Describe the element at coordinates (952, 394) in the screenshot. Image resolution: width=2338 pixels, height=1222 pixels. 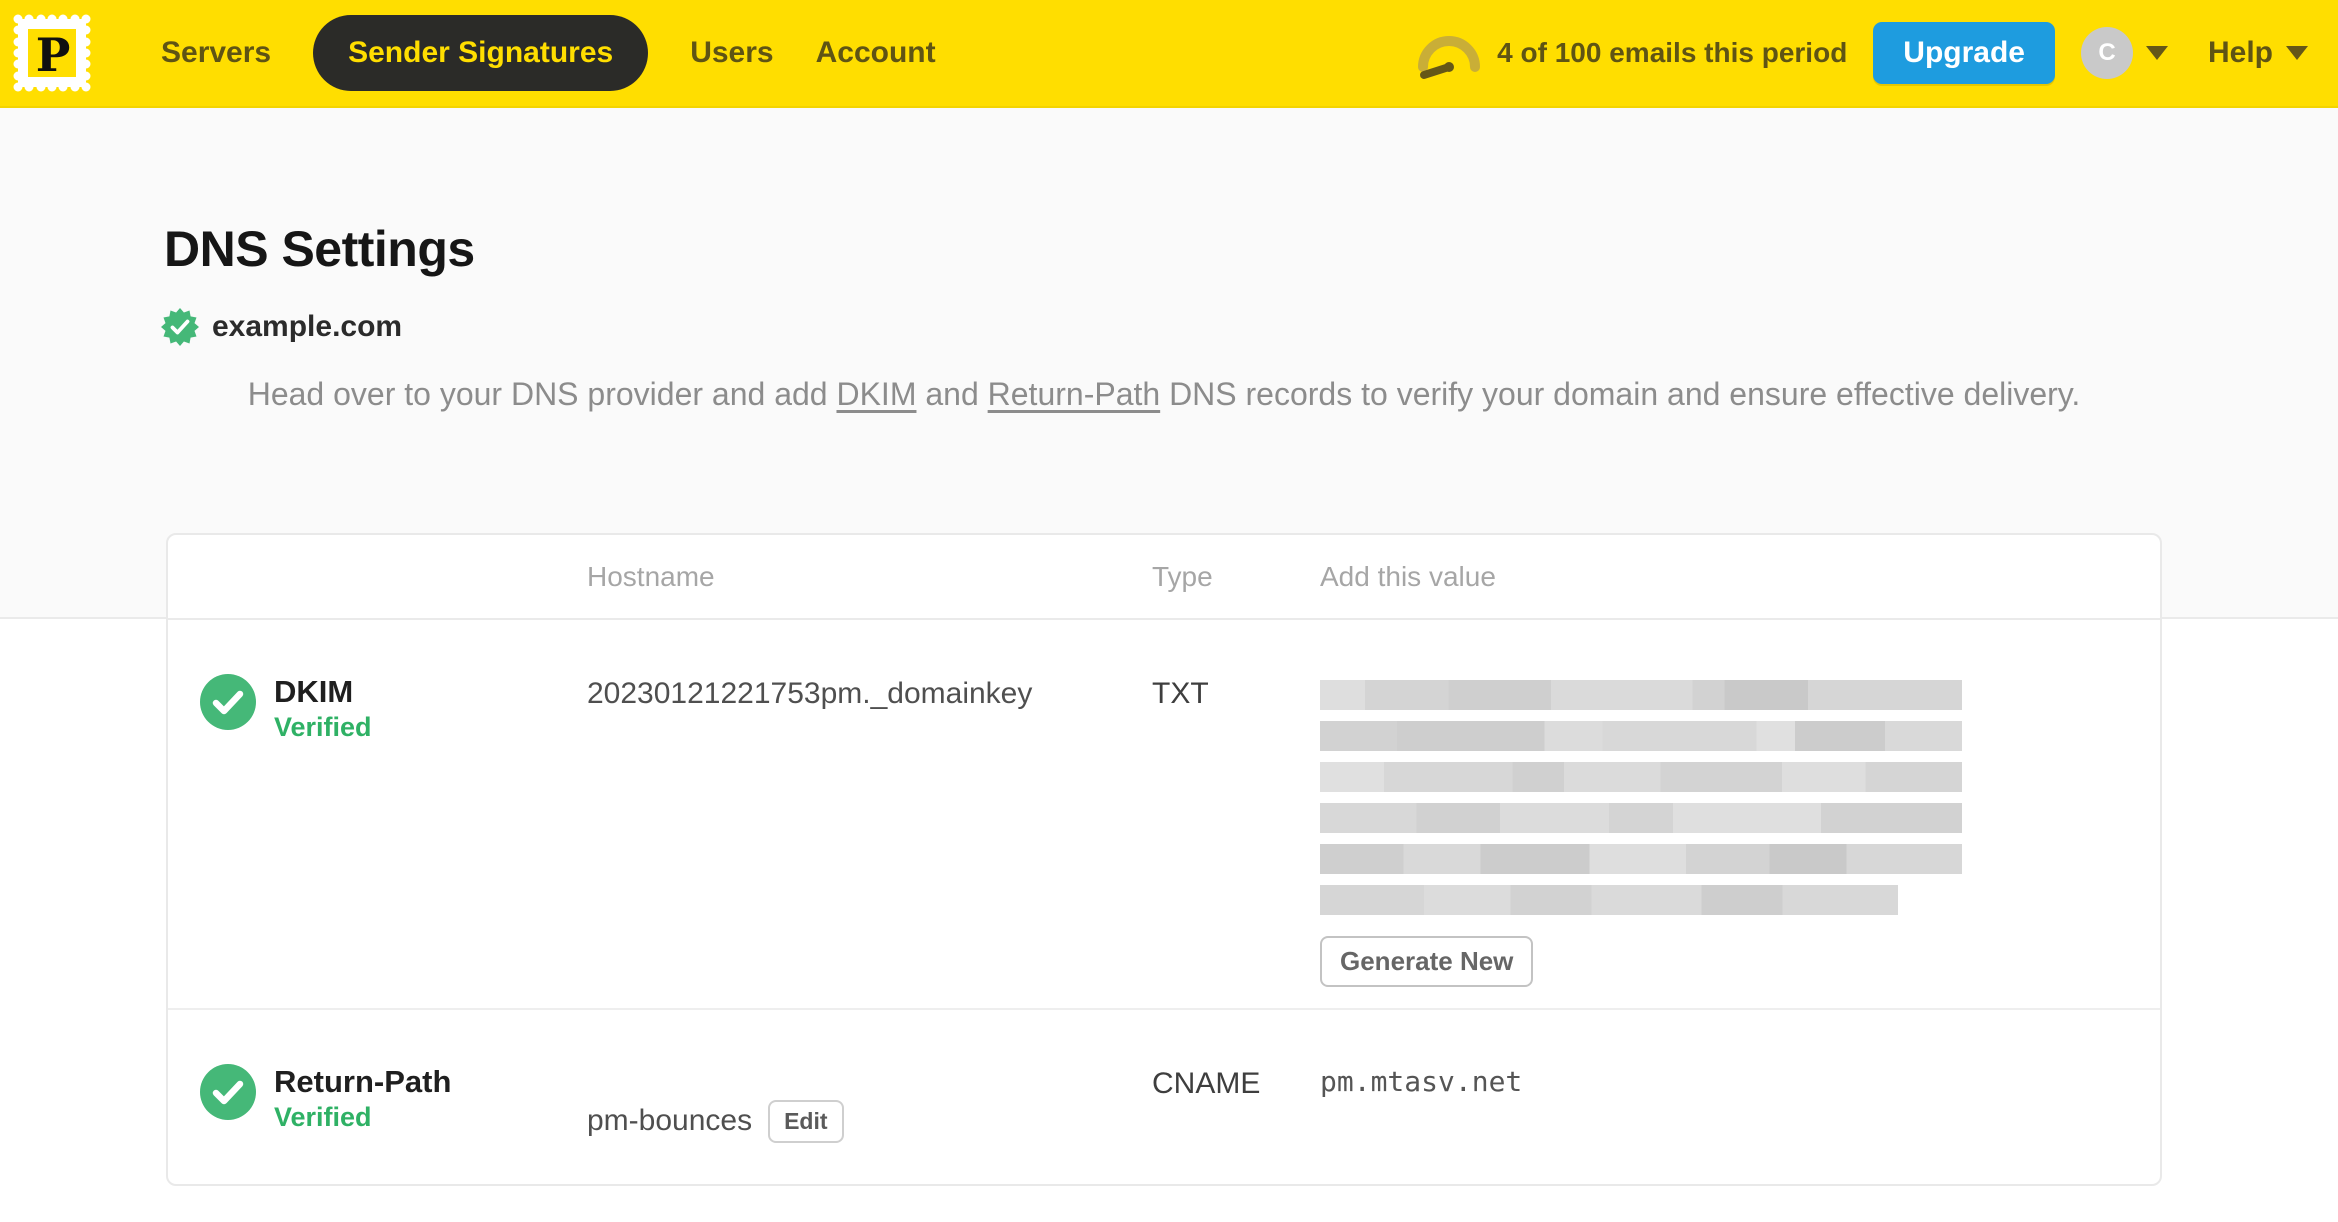
I see `description-text: and` at that location.